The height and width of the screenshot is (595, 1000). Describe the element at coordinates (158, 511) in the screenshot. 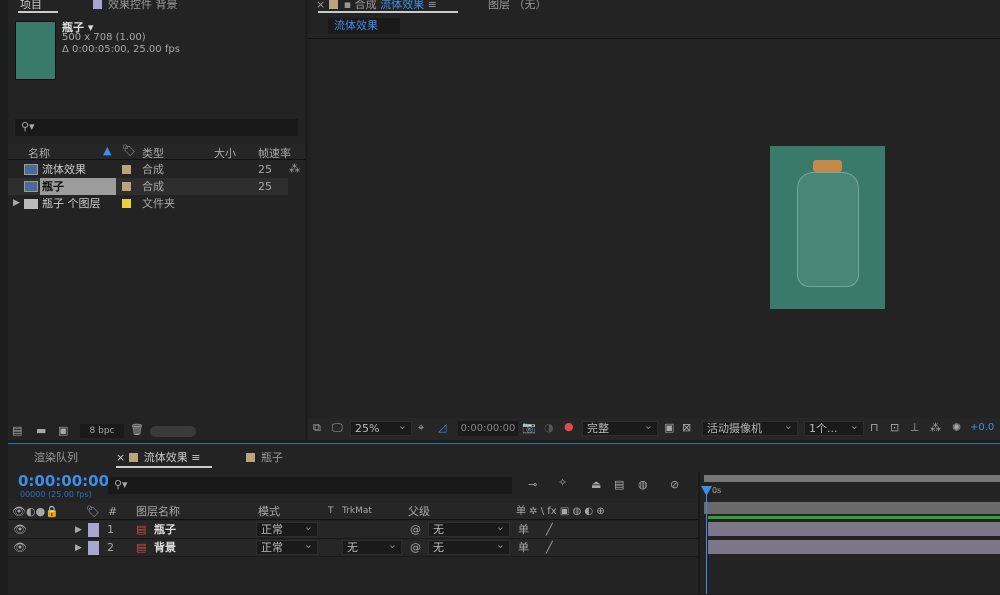

I see `col-layer-name: 图层名称` at that location.